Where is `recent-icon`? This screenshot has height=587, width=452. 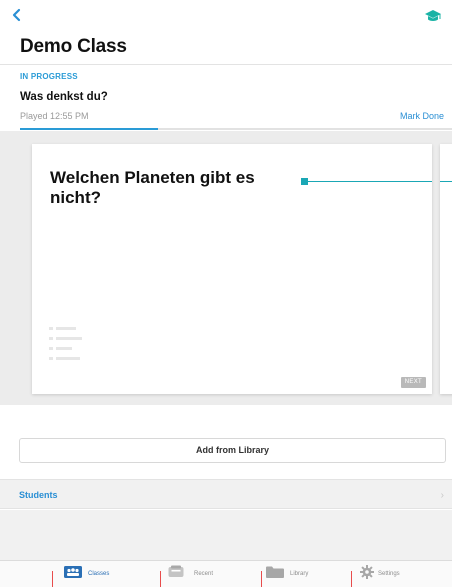 recent-icon is located at coordinates (176, 571).